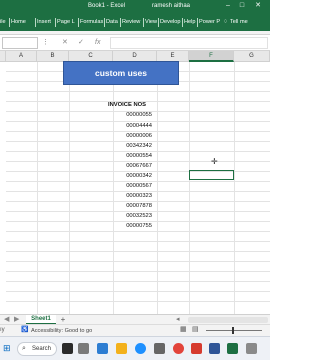  What do you see at coordinates (3, 22) in the screenshot?
I see `tab-file: ile` at bounding box center [3, 22].